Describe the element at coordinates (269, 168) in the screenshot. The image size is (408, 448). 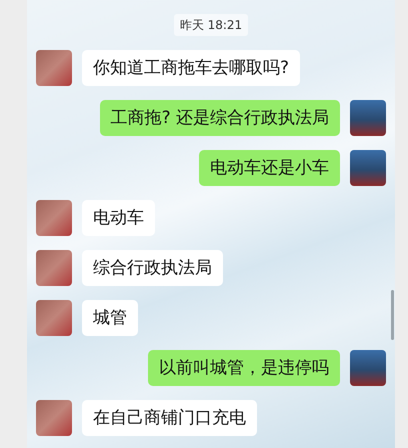
I see `message-bubble: 电动车还是小车` at that location.